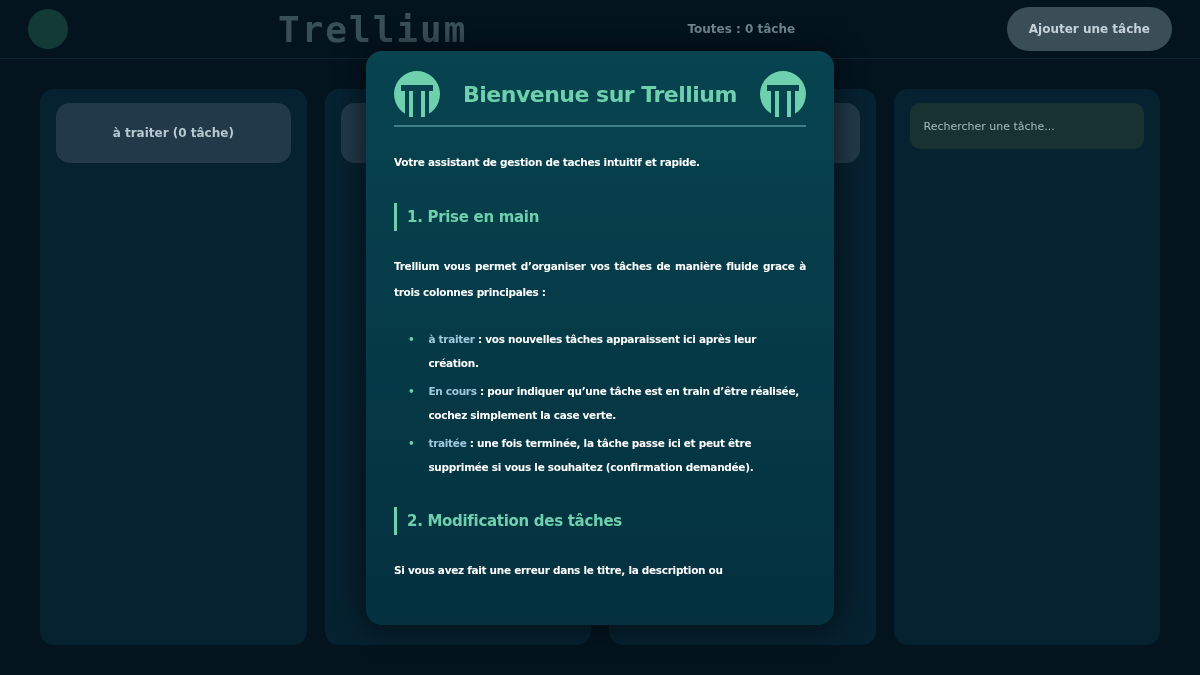  What do you see at coordinates (373, 29) in the screenshot?
I see `app-title: Trellium` at bounding box center [373, 29].